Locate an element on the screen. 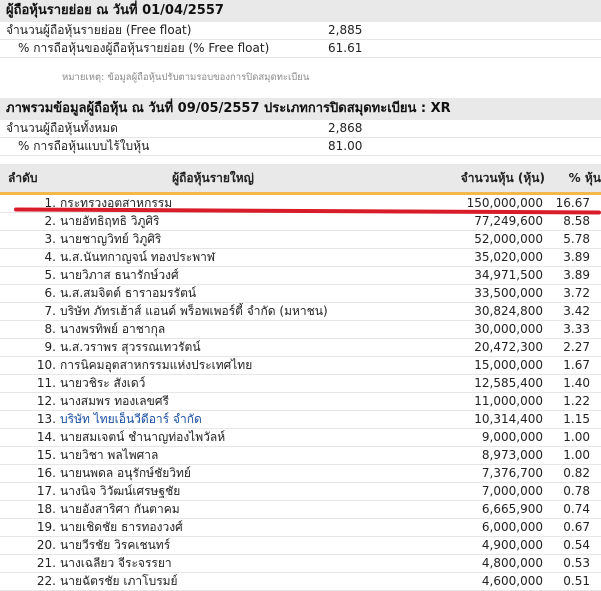  rank-cell: 6. is located at coordinates (50, 293).